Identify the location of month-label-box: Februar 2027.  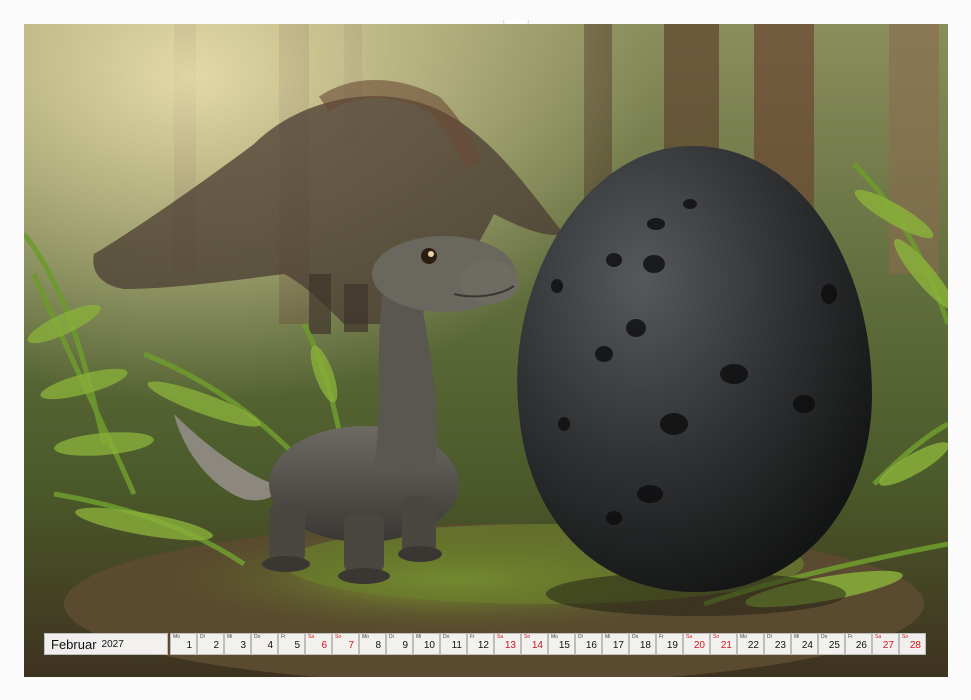
(106, 644).